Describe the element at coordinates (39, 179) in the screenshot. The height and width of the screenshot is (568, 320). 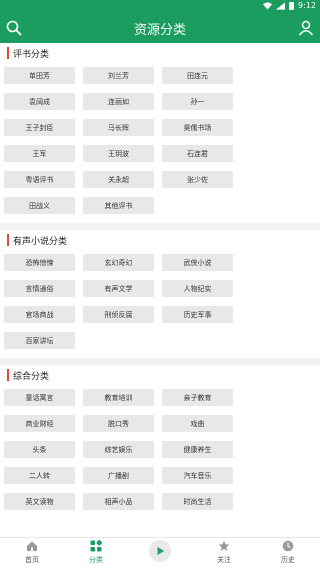
I see `category-chip: 粤语评书` at that location.